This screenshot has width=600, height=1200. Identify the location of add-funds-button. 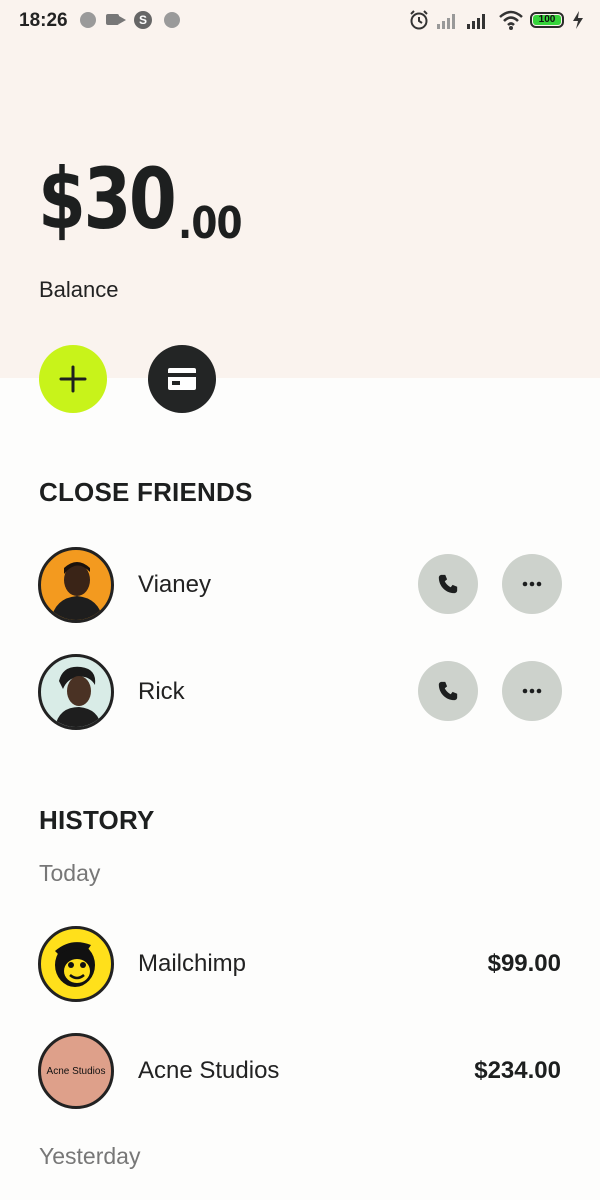
(73, 379).